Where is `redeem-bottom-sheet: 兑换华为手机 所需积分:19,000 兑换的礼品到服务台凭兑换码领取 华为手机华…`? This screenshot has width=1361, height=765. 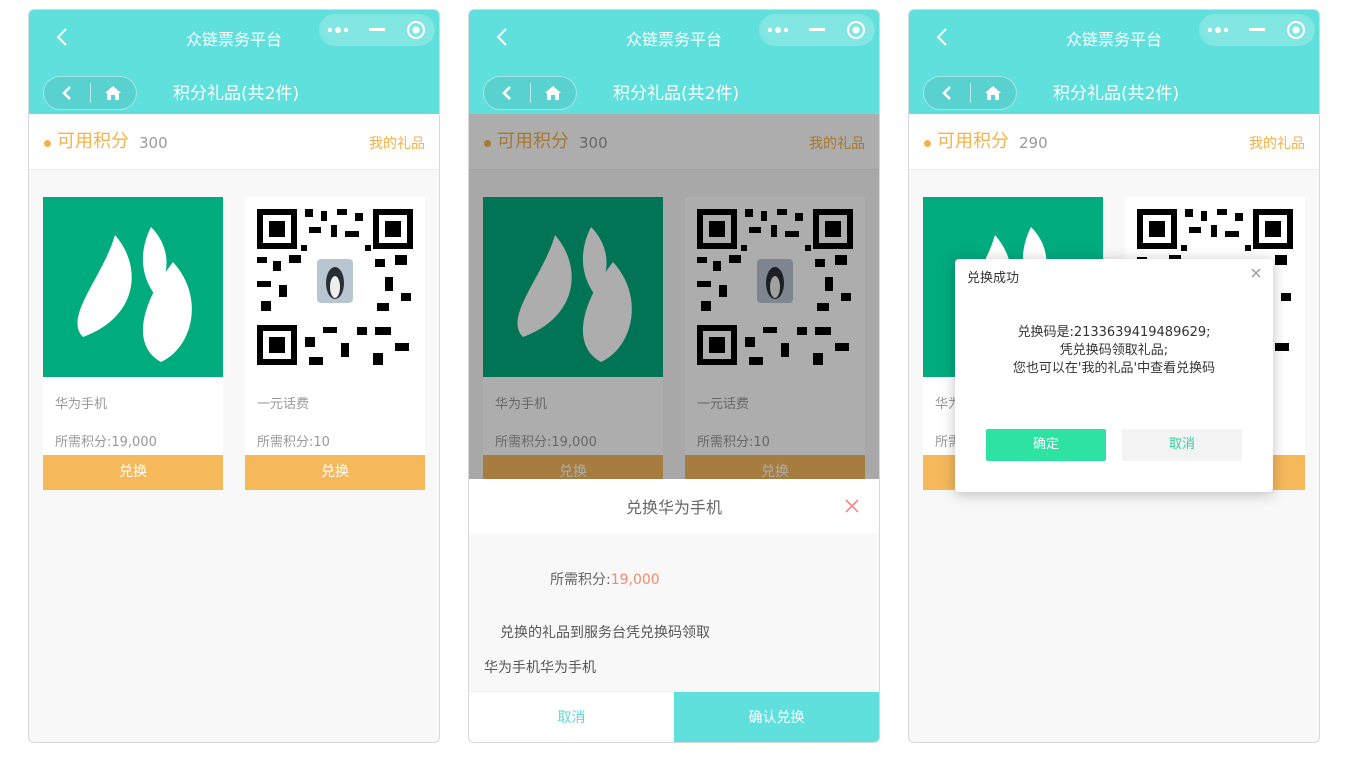
redeem-bottom-sheet: 兑换华为手机 所需积分:19,000 兑换的礼品到服务台凭兑换码领取 华为手机华… is located at coordinates (674, 610).